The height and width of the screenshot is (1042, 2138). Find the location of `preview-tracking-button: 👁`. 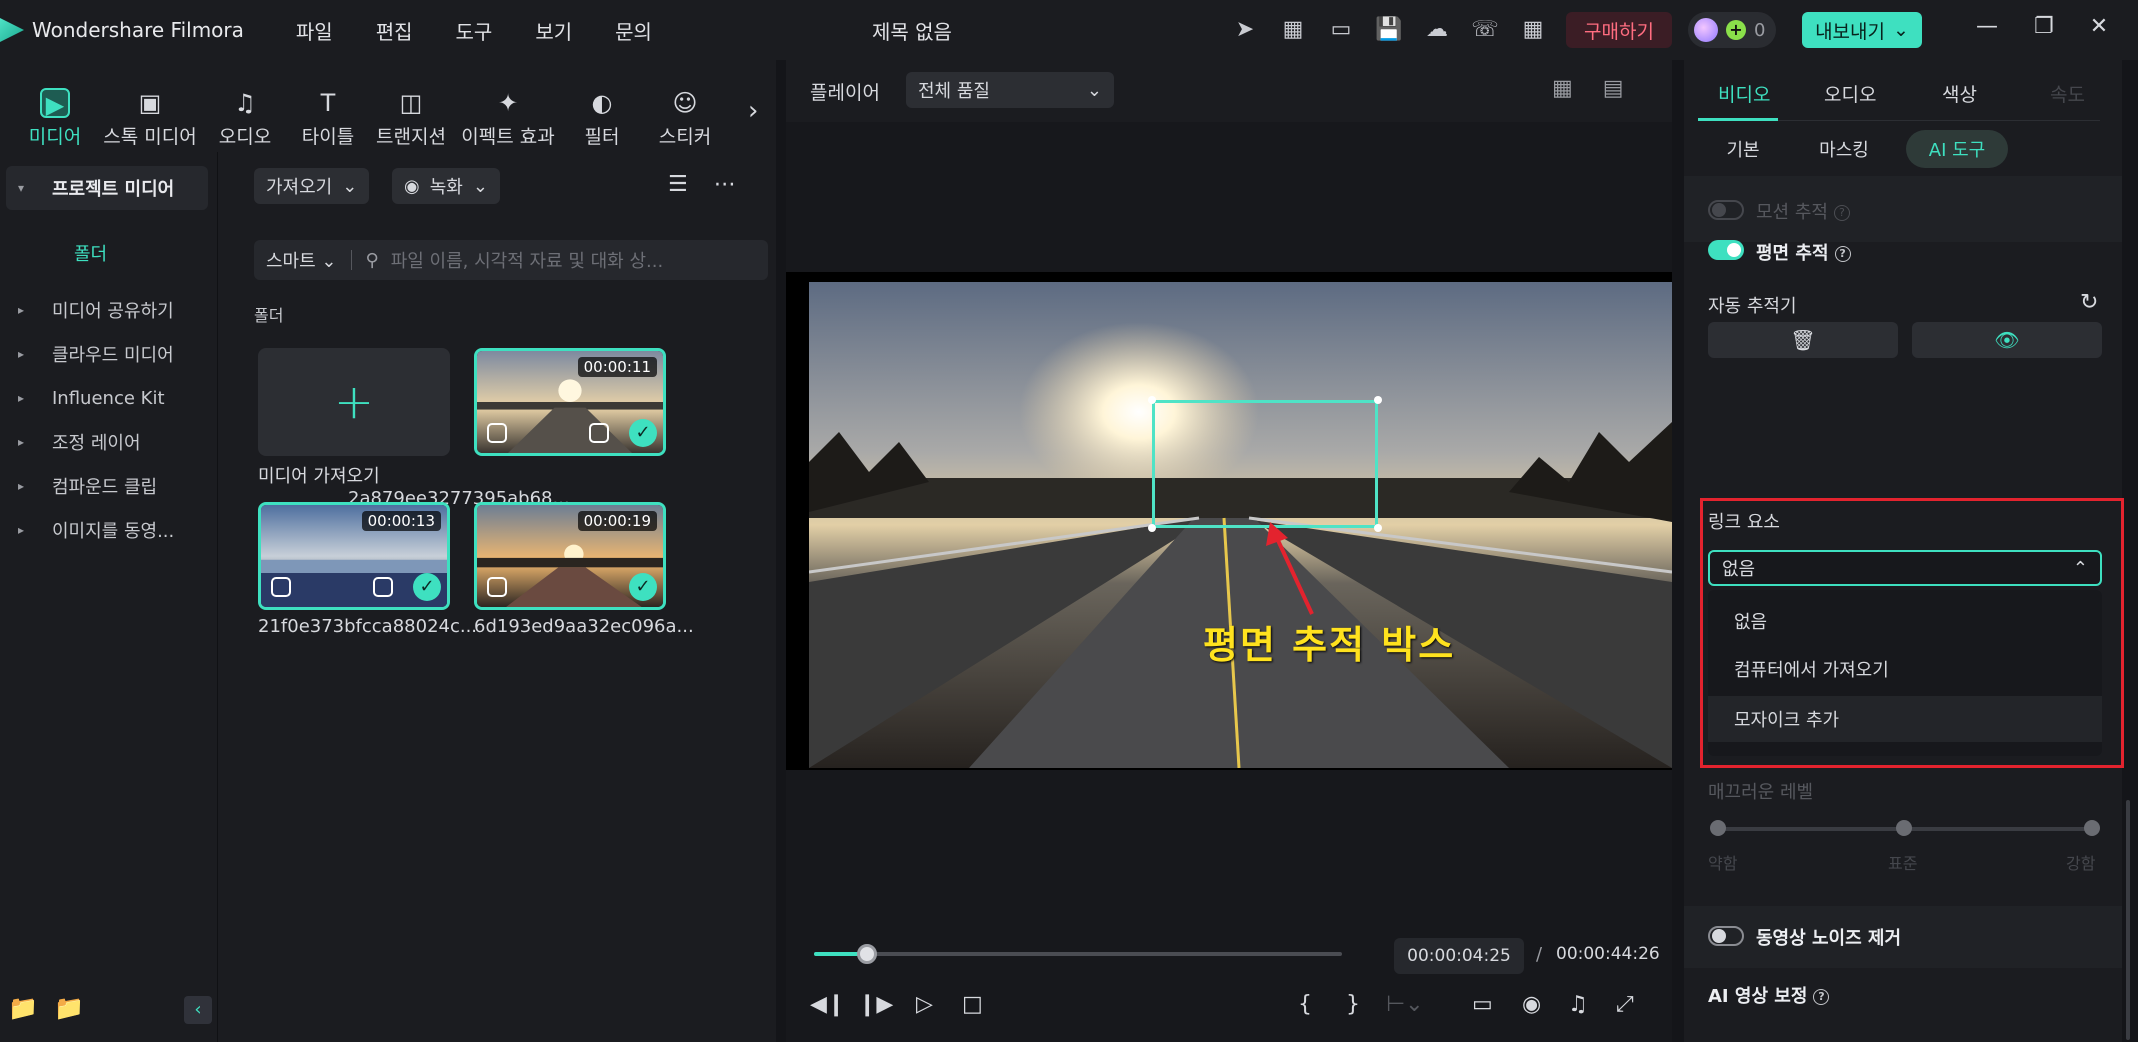

preview-tracking-button: 👁 is located at coordinates (2007, 340).